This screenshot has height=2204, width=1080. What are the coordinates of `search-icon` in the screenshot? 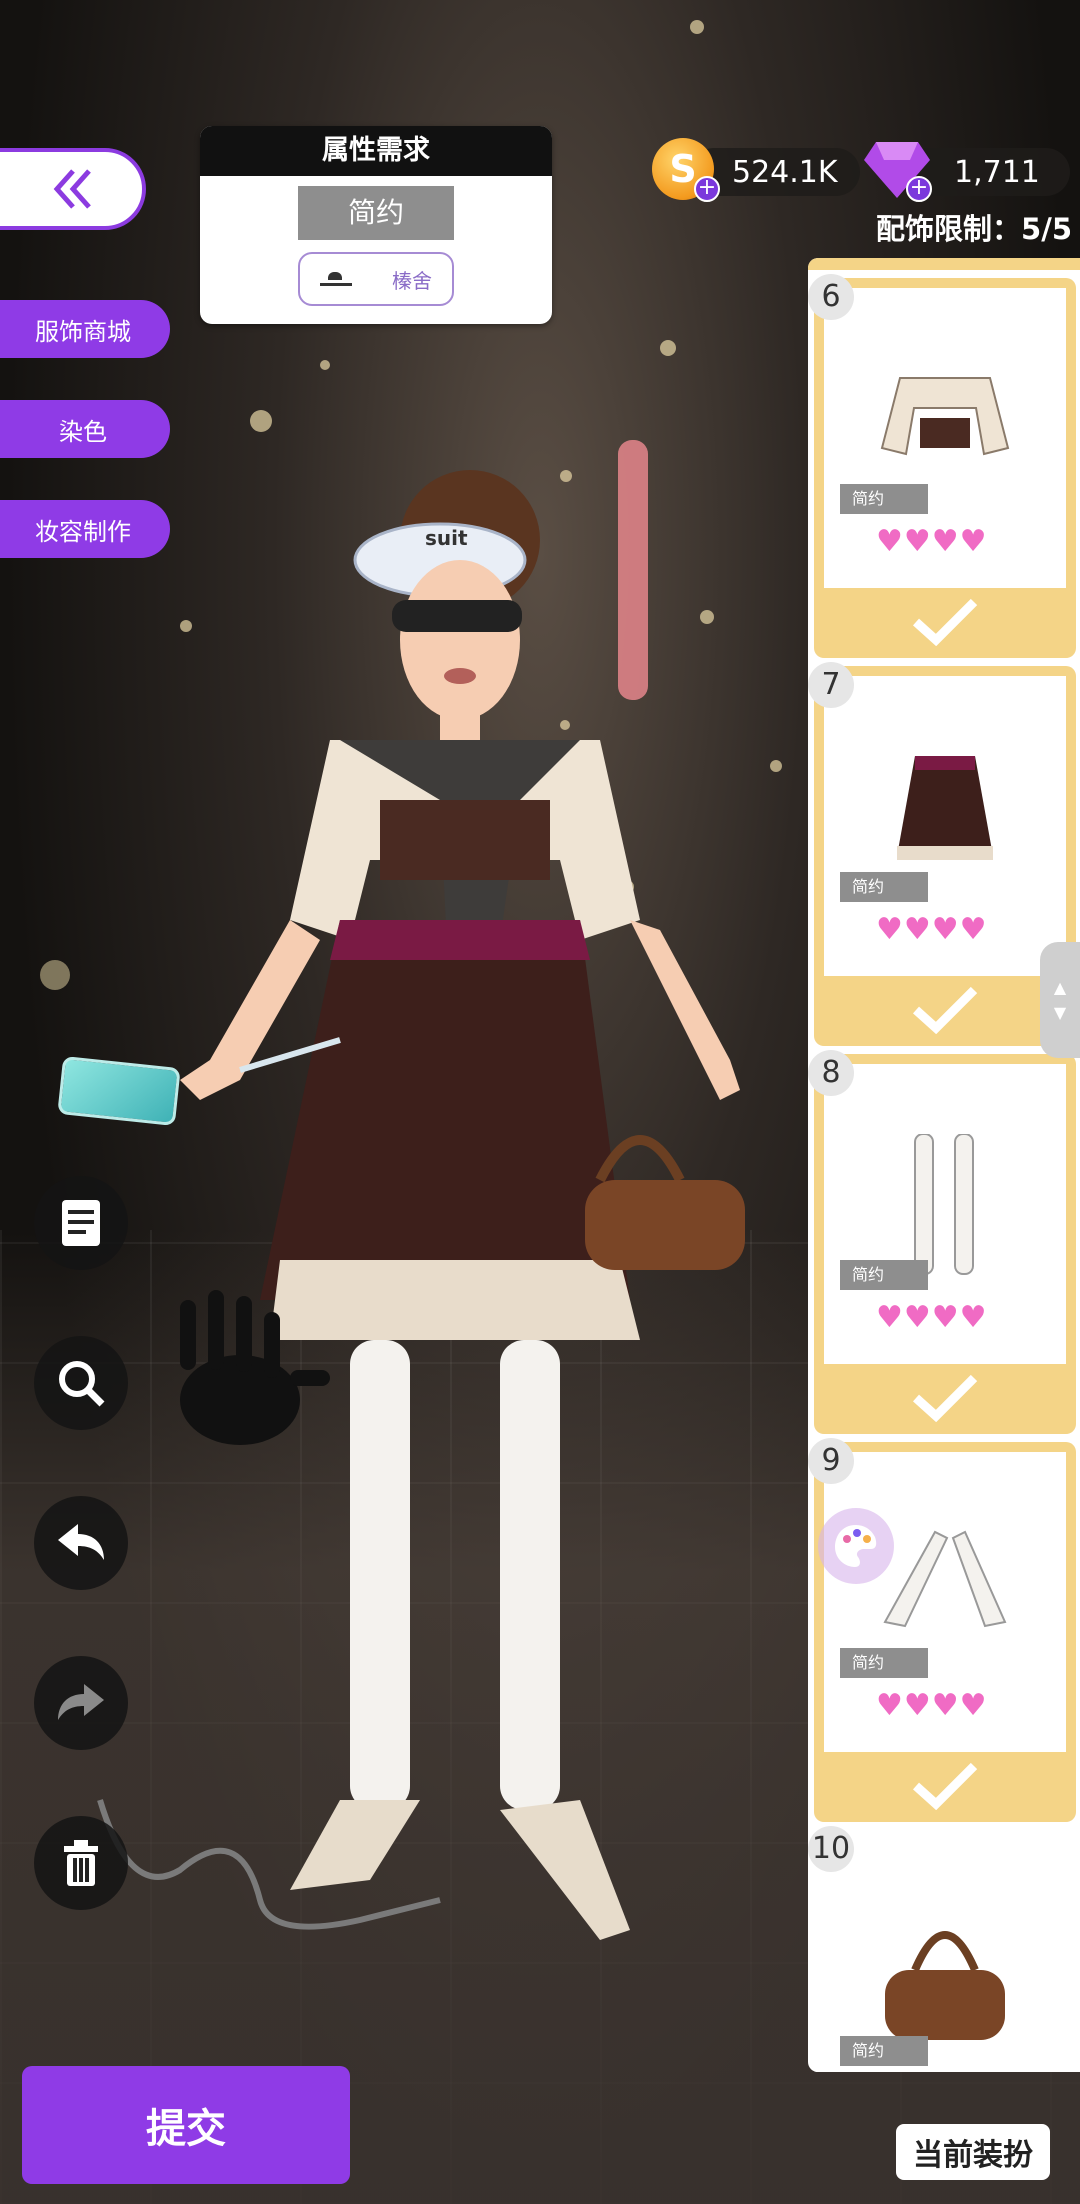 It's located at (82, 1384).